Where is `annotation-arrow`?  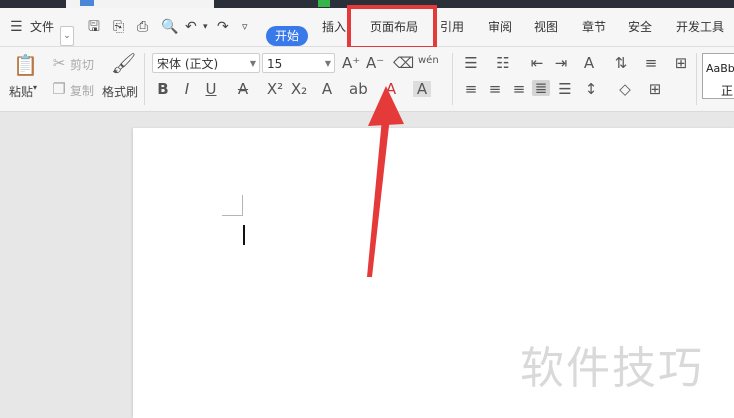 annotation-arrow is located at coordinates (385, 181).